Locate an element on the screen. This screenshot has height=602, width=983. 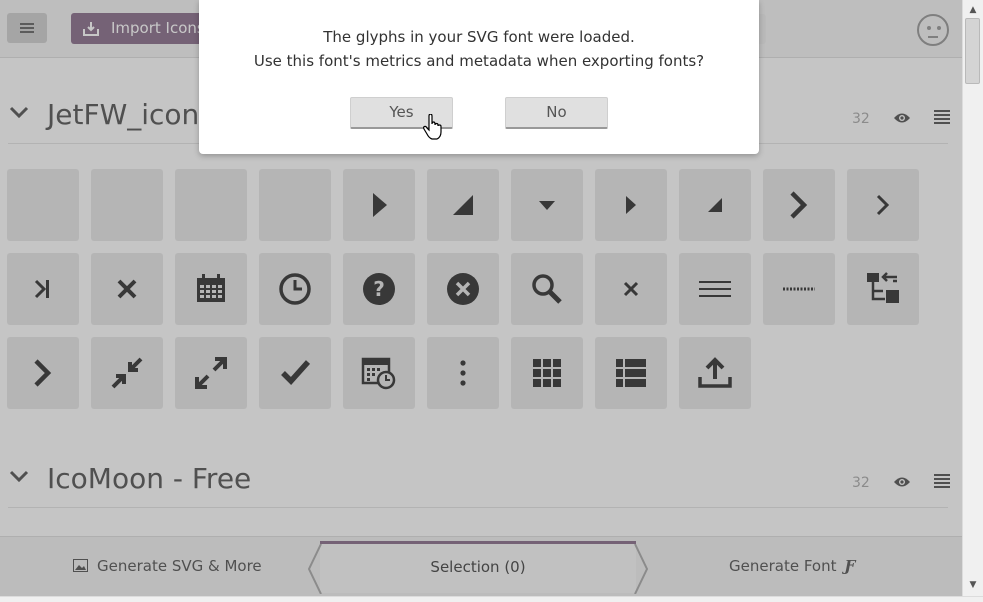
no-button: No is located at coordinates (556, 113).